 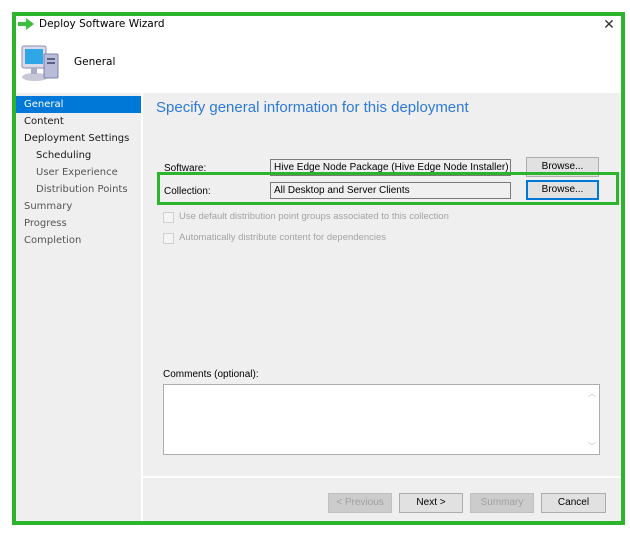 I want to click on nav-item-deployment-settings: Deployment Settings, so click(x=77, y=138).